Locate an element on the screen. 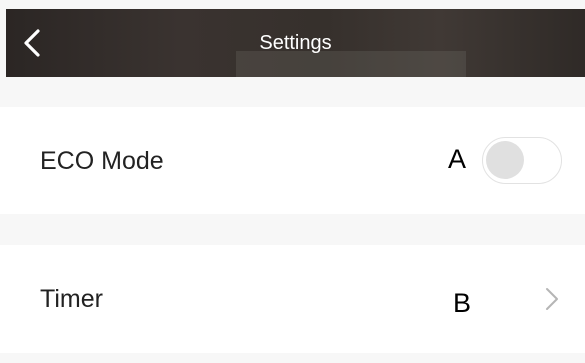 The width and height of the screenshot is (585, 363). eco-mode-label: ECO Mode is located at coordinates (102, 161).